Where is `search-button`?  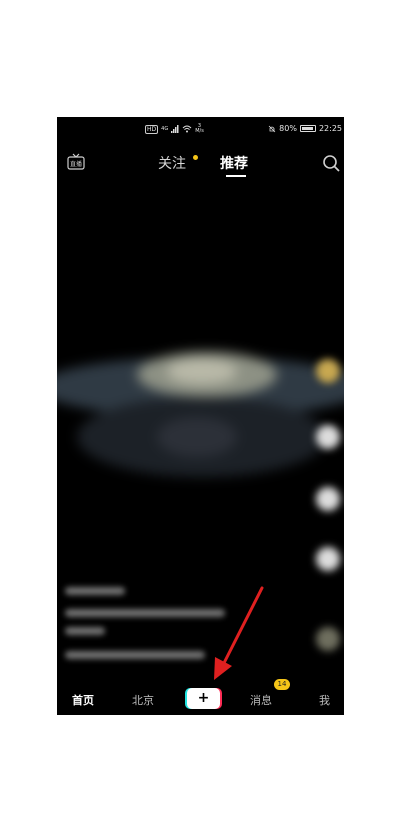
search-button is located at coordinates (331, 163).